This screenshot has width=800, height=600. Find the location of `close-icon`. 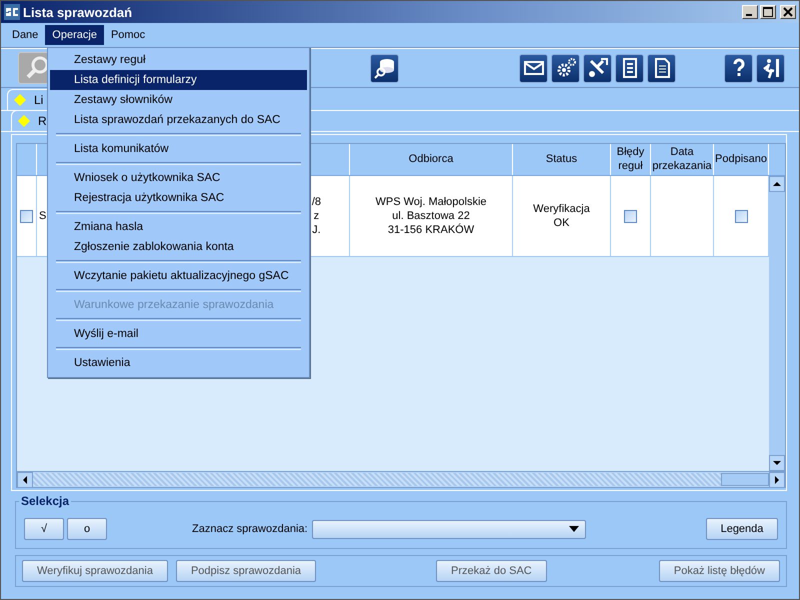

close-icon is located at coordinates (788, 12).